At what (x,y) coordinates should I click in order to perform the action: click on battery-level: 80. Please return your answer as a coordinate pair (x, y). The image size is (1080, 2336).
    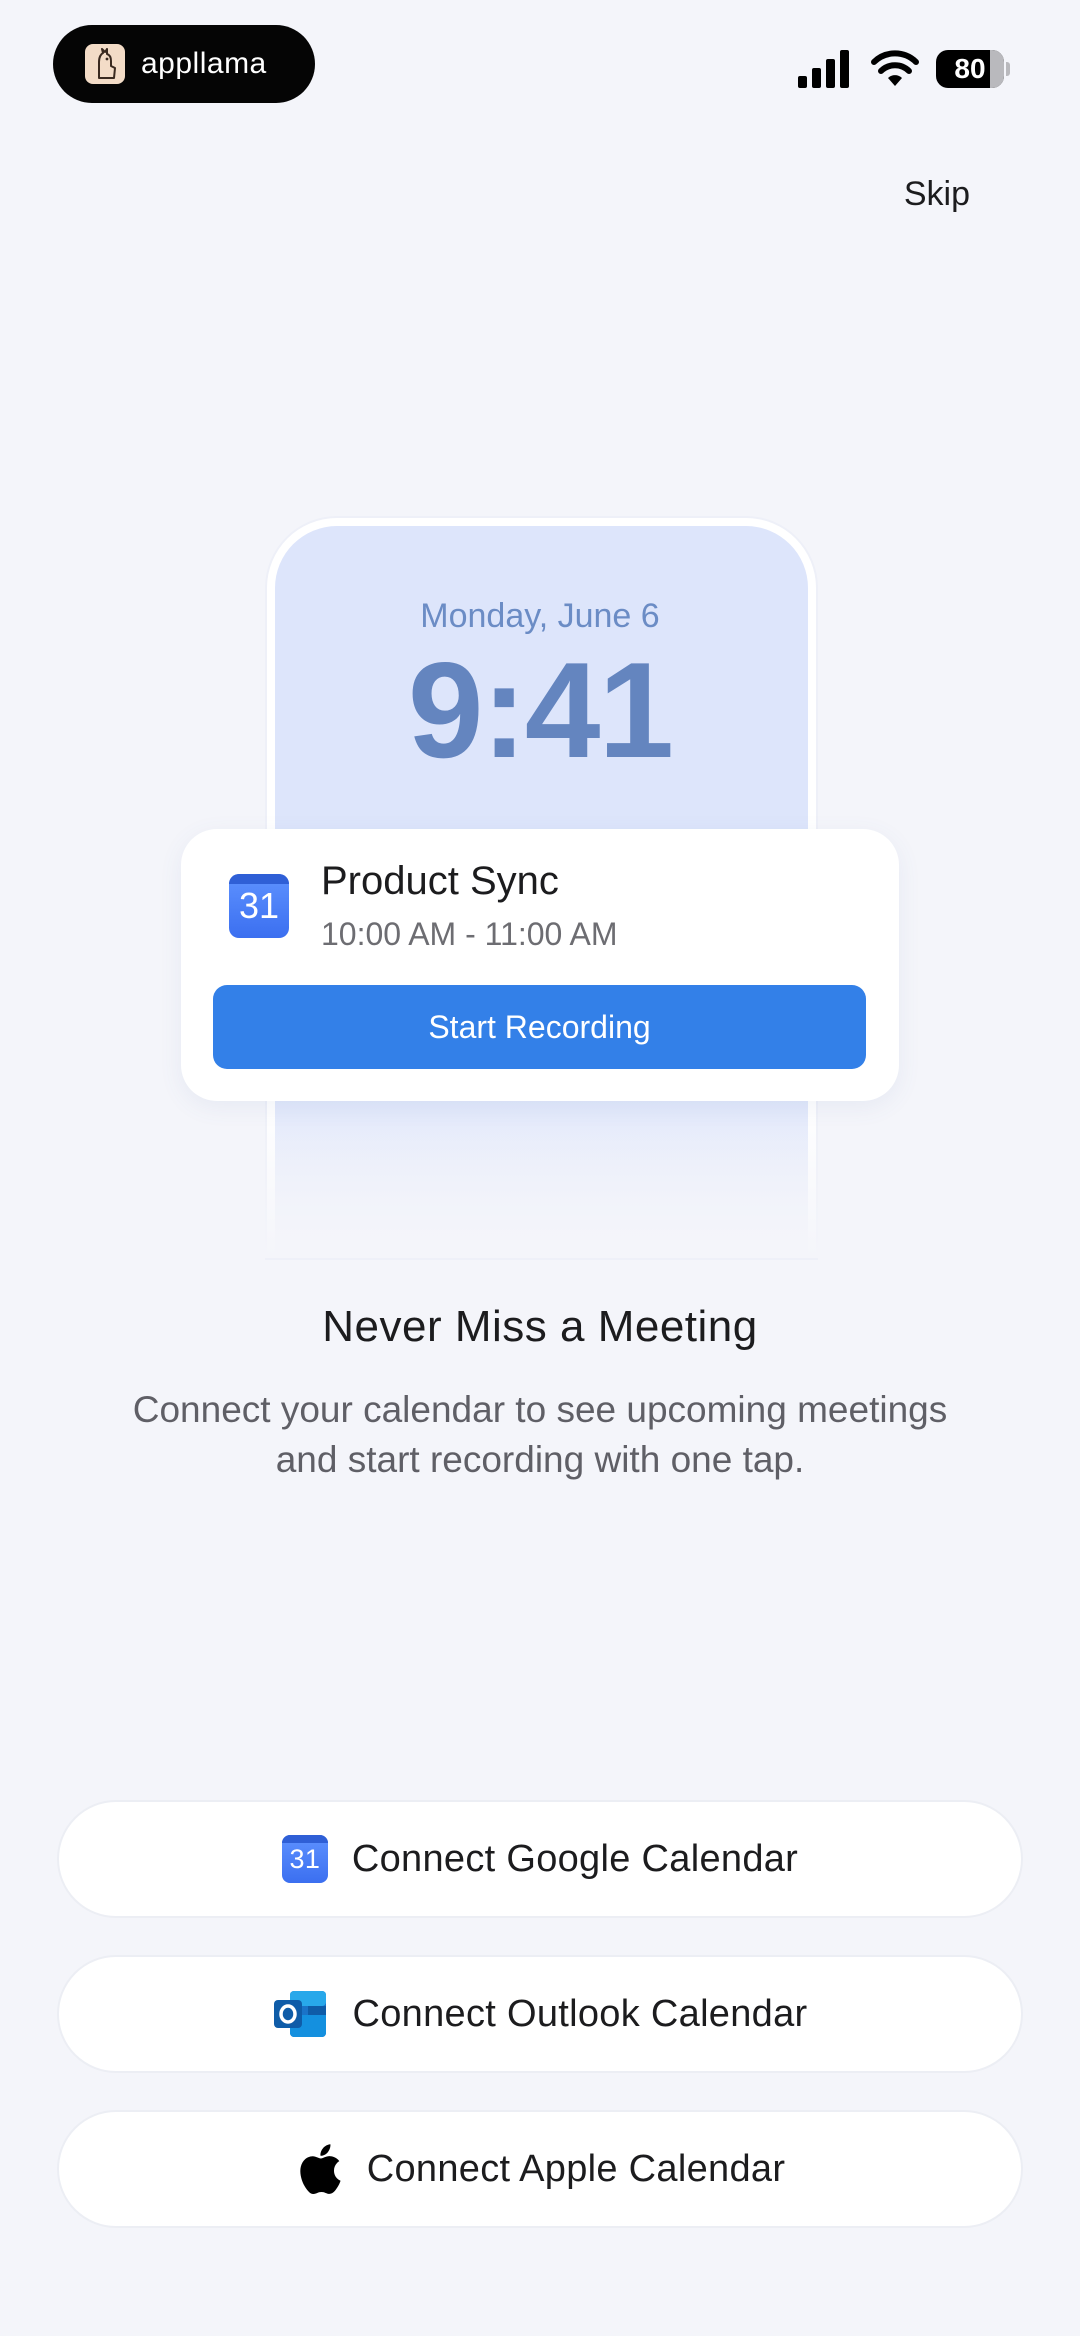
    Looking at the image, I should click on (970, 68).